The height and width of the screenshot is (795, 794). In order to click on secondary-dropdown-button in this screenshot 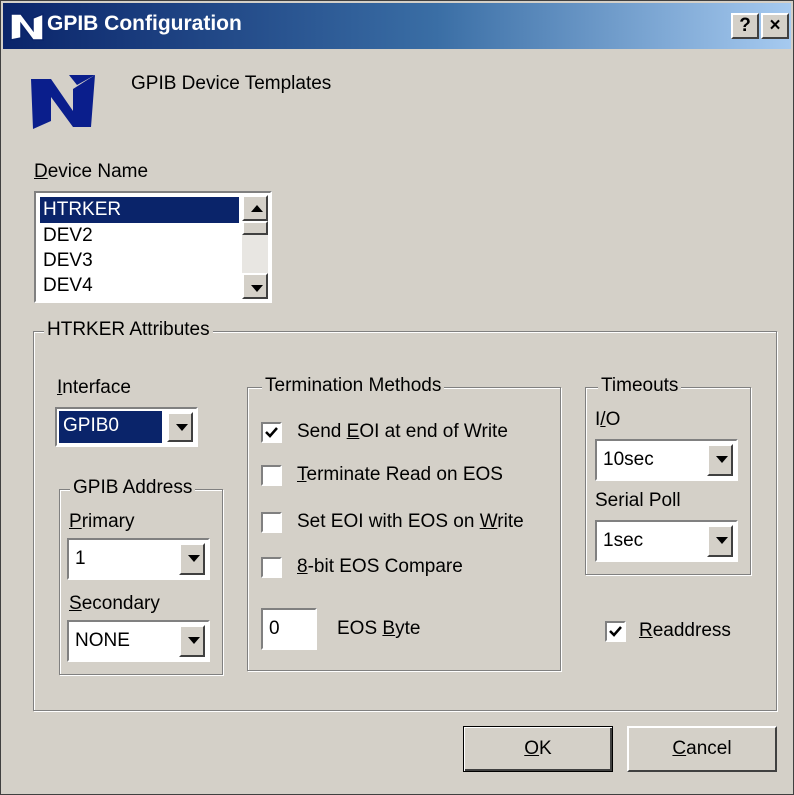, I will do `click(192, 641)`.